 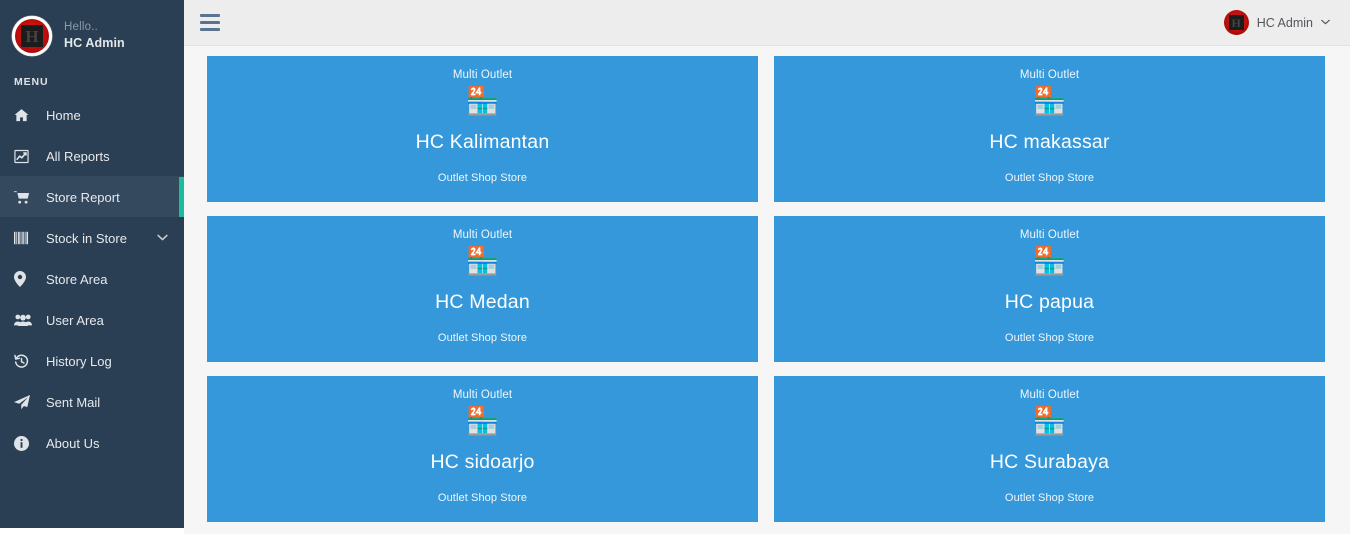 I want to click on user-menu-name: HC Admin, so click(x=1284, y=22).